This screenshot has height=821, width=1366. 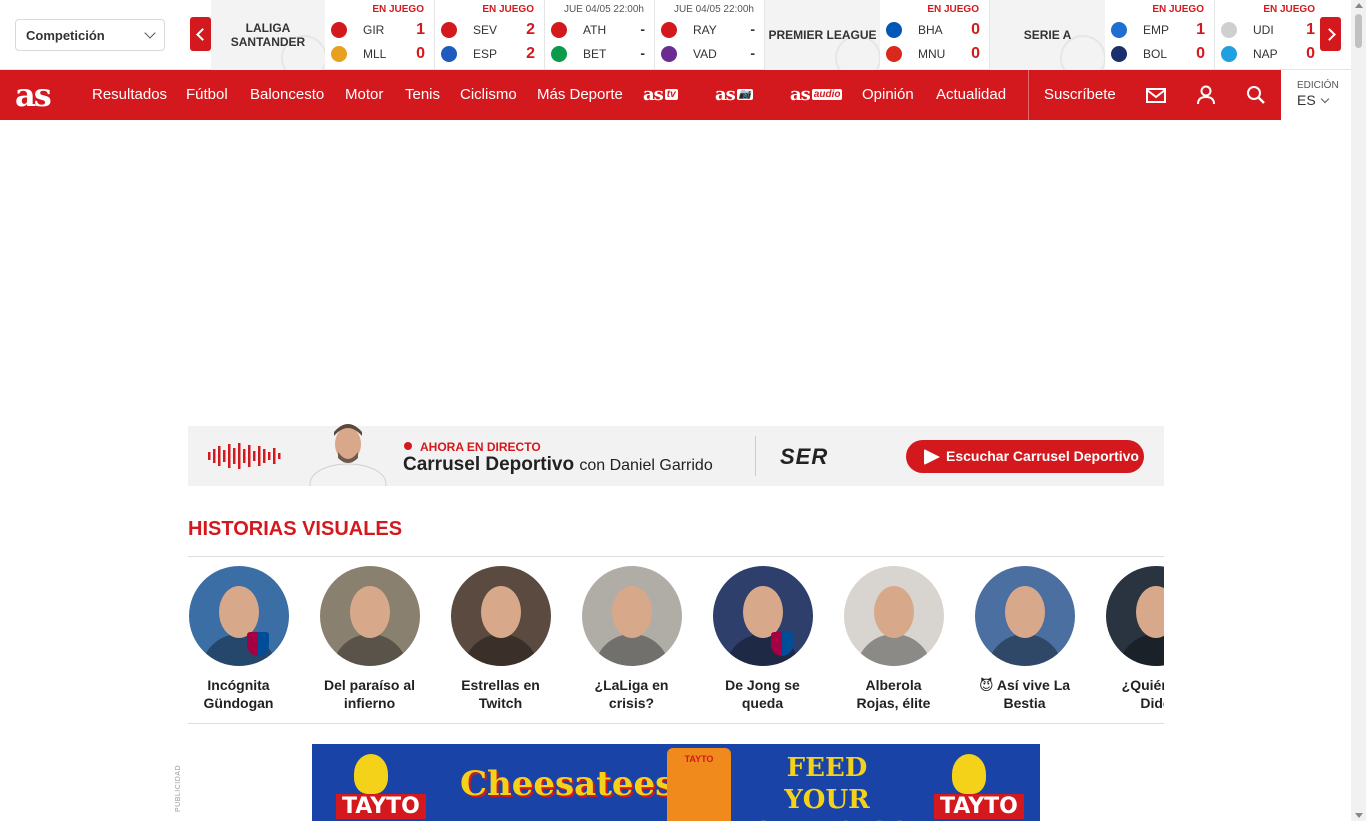 I want to click on search-icon, so click(x=1256, y=95).